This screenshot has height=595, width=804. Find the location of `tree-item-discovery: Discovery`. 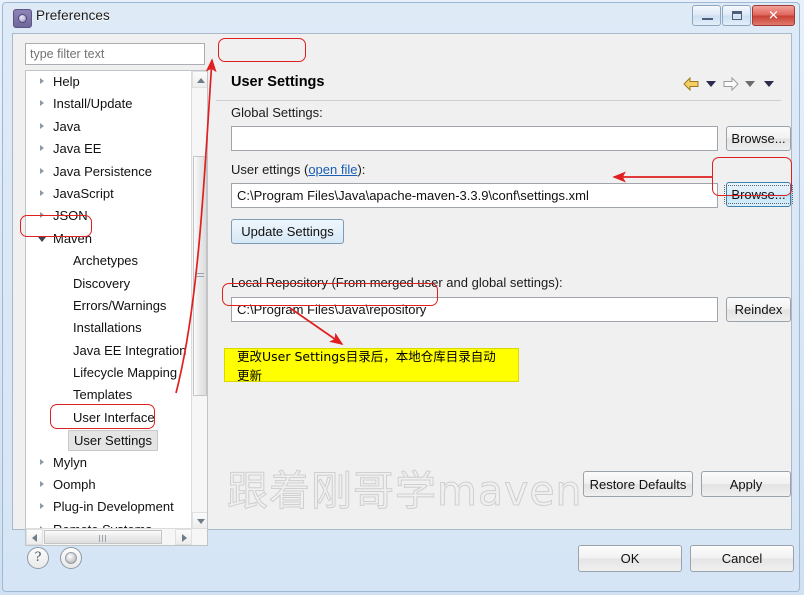

tree-item-discovery: Discovery is located at coordinates (109, 284).